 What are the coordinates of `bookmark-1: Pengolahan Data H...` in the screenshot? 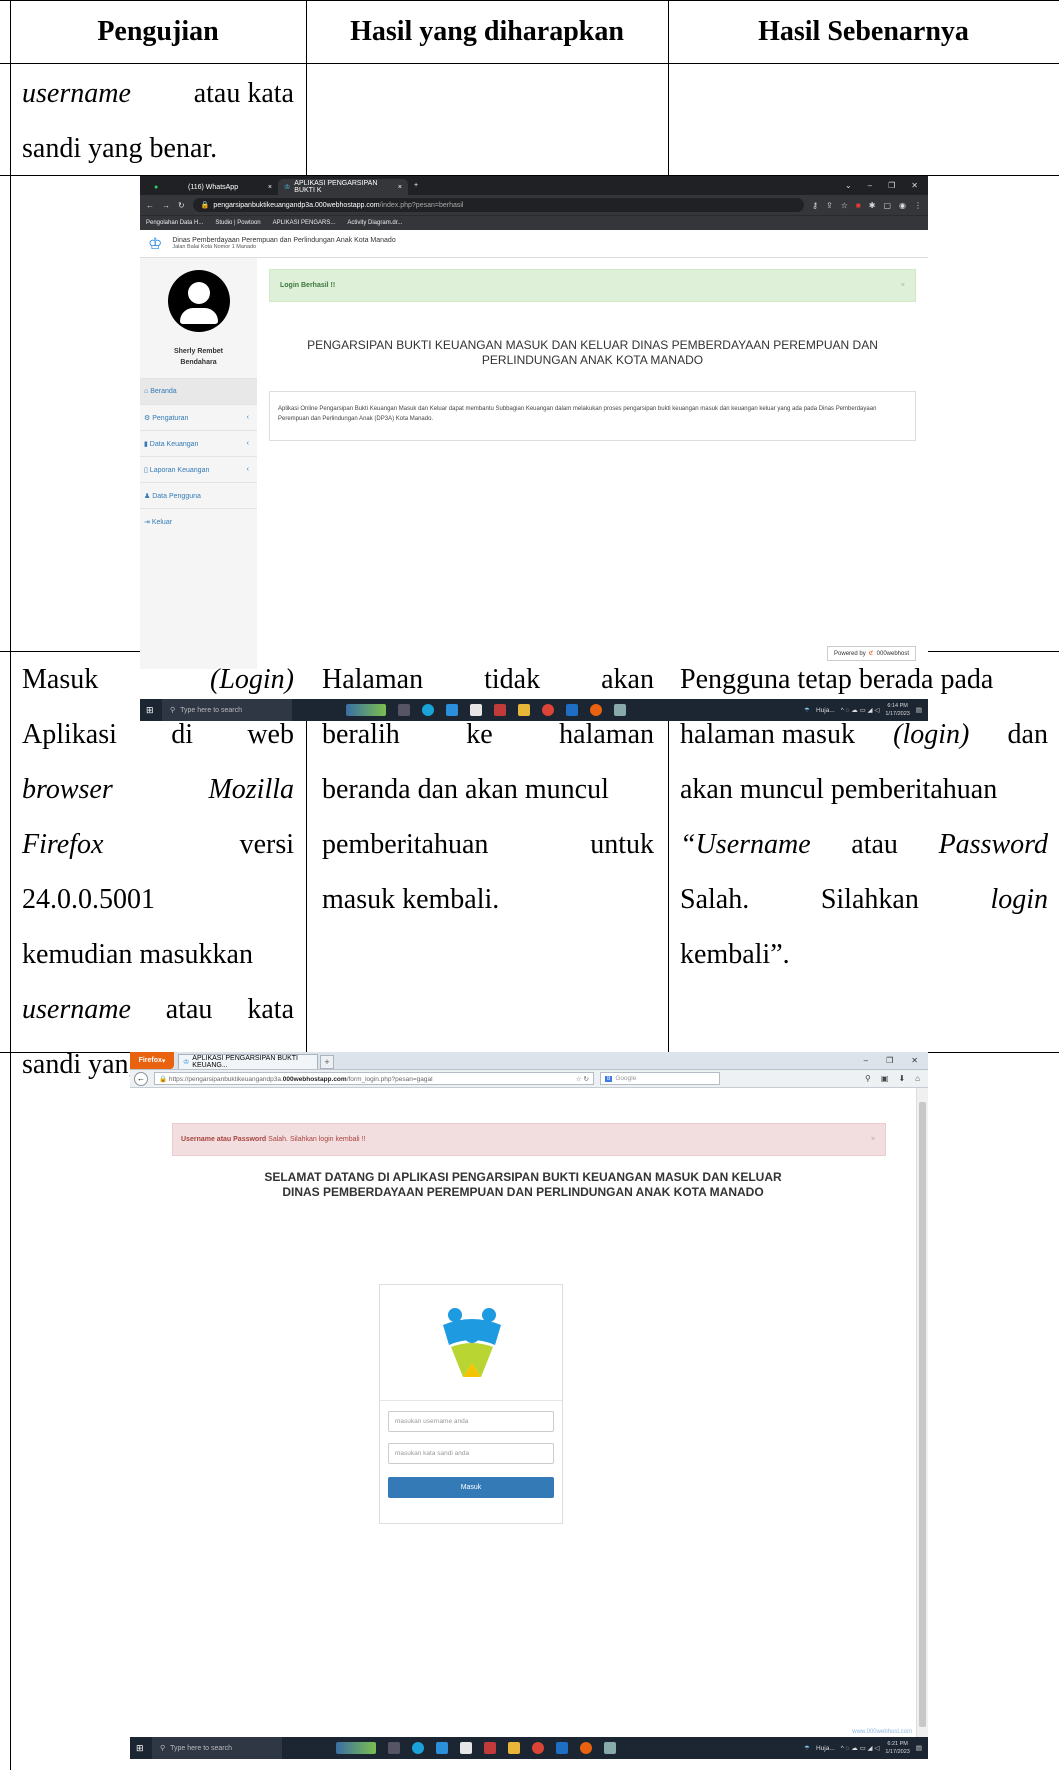 It's located at (174, 223).